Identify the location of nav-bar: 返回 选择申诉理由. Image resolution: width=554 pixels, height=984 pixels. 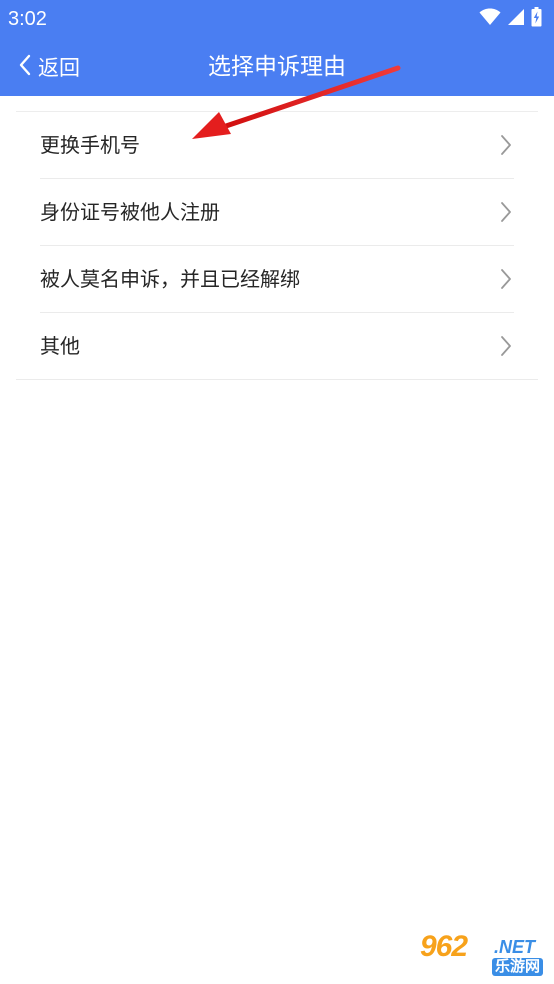
(277, 67).